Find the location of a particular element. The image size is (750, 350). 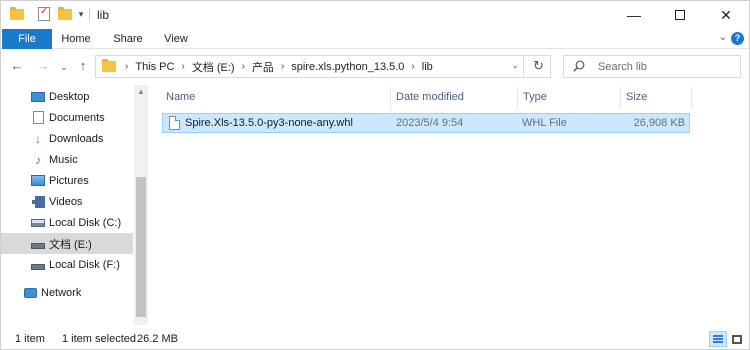

breadcrumb-this-pc: This PC is located at coordinates (154, 67).